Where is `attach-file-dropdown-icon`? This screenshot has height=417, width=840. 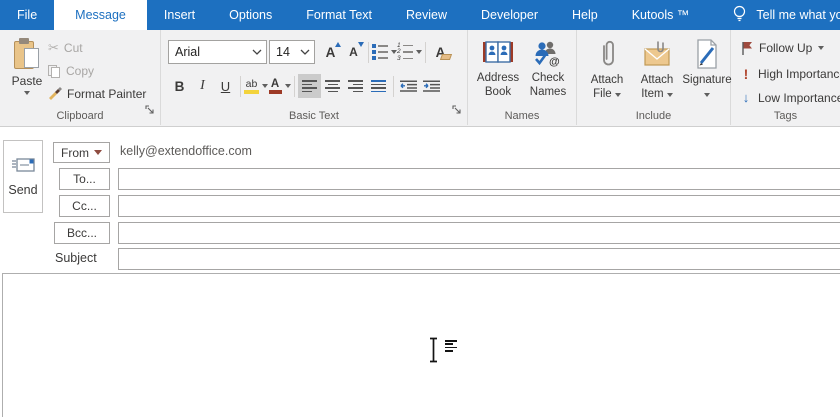
attach-file-dropdown-icon is located at coordinates (617, 95).